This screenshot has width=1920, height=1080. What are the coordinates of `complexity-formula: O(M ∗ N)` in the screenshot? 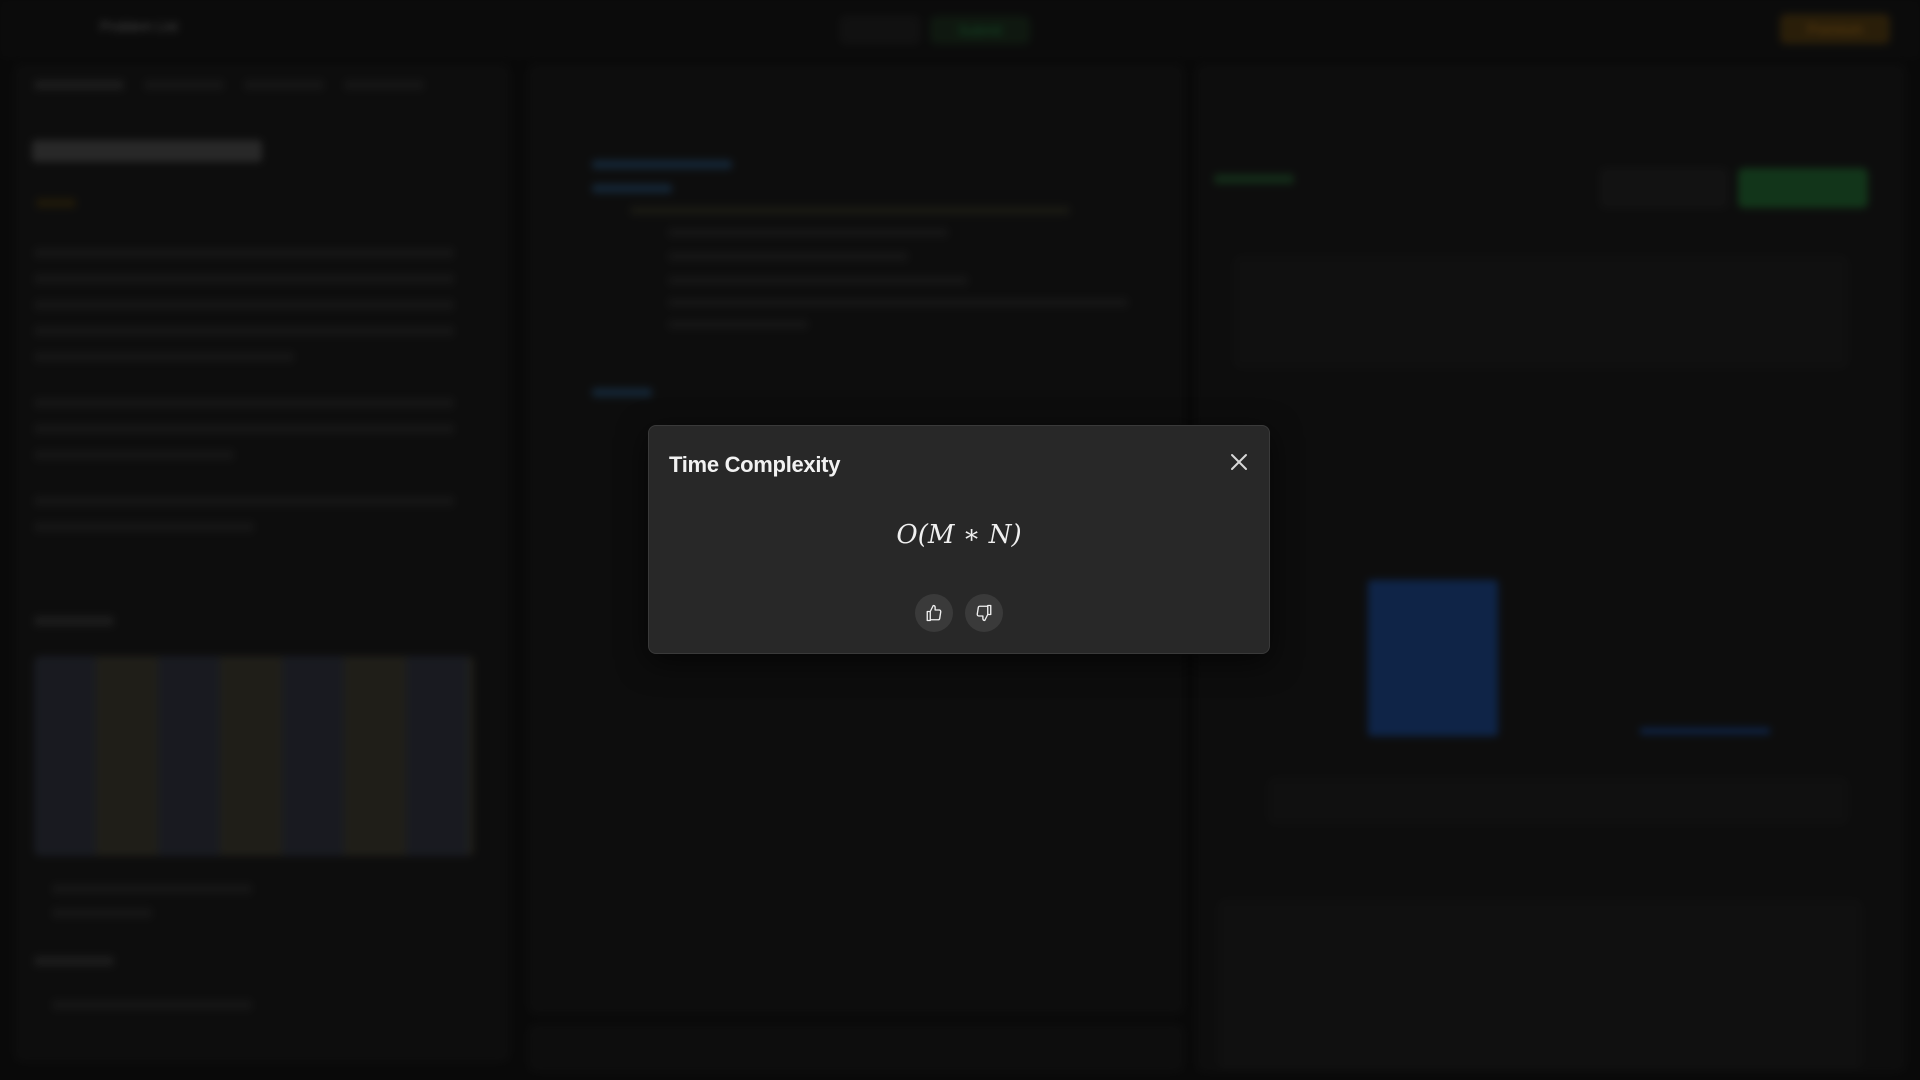 It's located at (959, 535).